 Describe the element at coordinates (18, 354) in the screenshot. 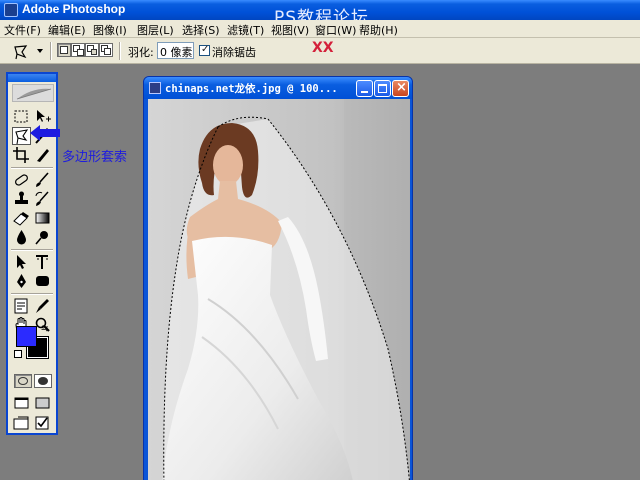

I see `default-colors-icon` at that location.